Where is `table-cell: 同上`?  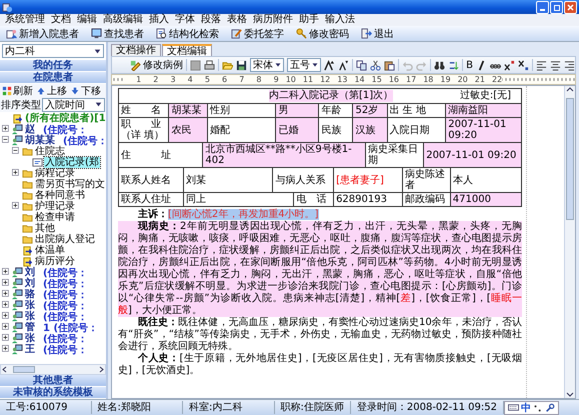 table-cell: 同上 is located at coordinates (238, 199).